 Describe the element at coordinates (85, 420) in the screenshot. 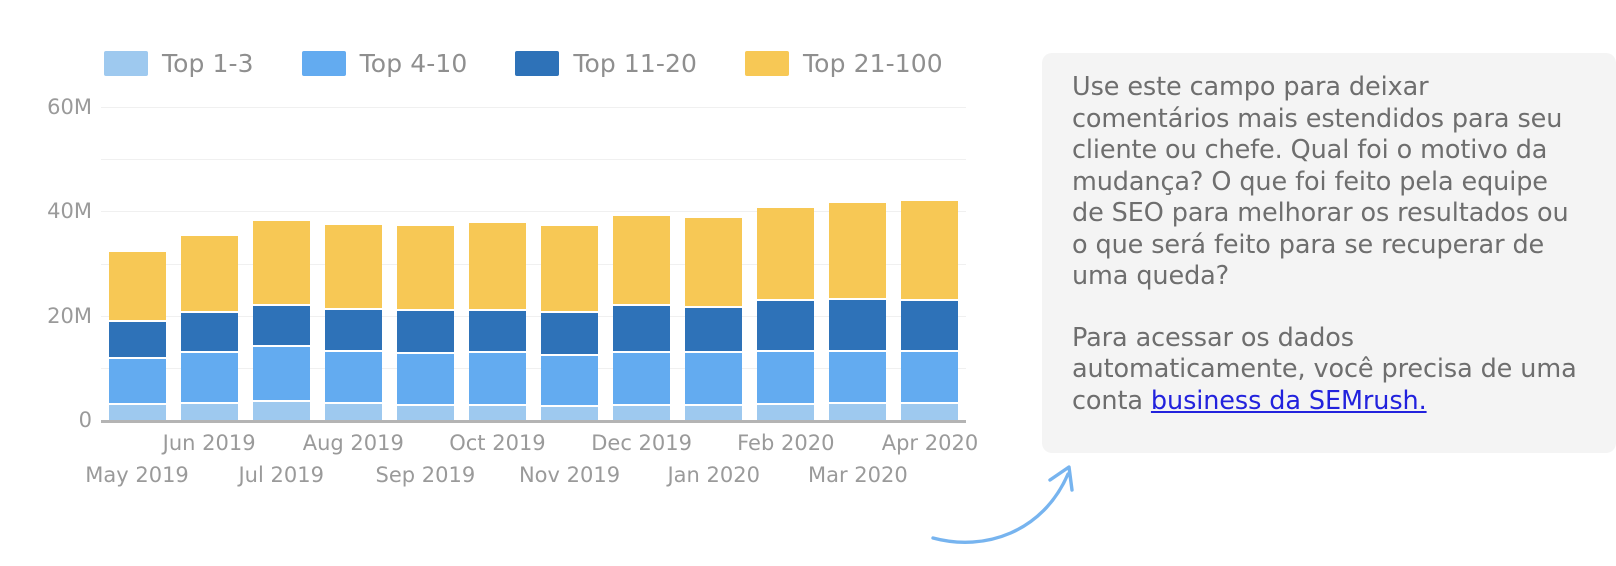

I see `y-axis-tick-label: 0` at that location.